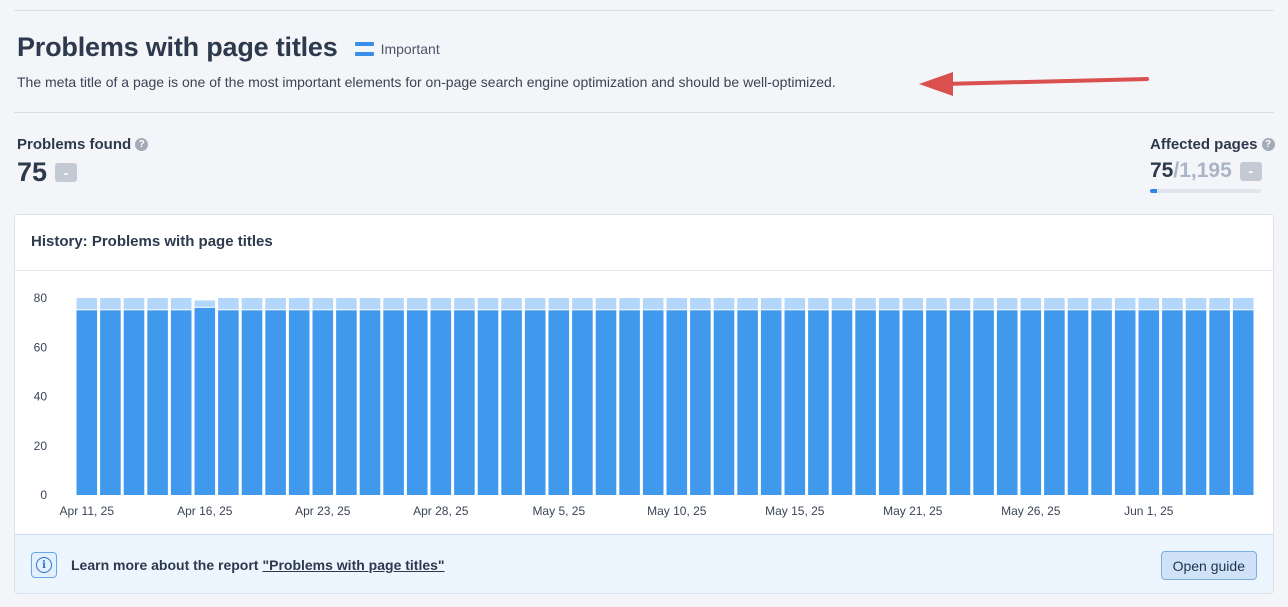 The height and width of the screenshot is (607, 1288). What do you see at coordinates (353, 565) in the screenshot?
I see `report-guide-link: "Problems with page titles"` at bounding box center [353, 565].